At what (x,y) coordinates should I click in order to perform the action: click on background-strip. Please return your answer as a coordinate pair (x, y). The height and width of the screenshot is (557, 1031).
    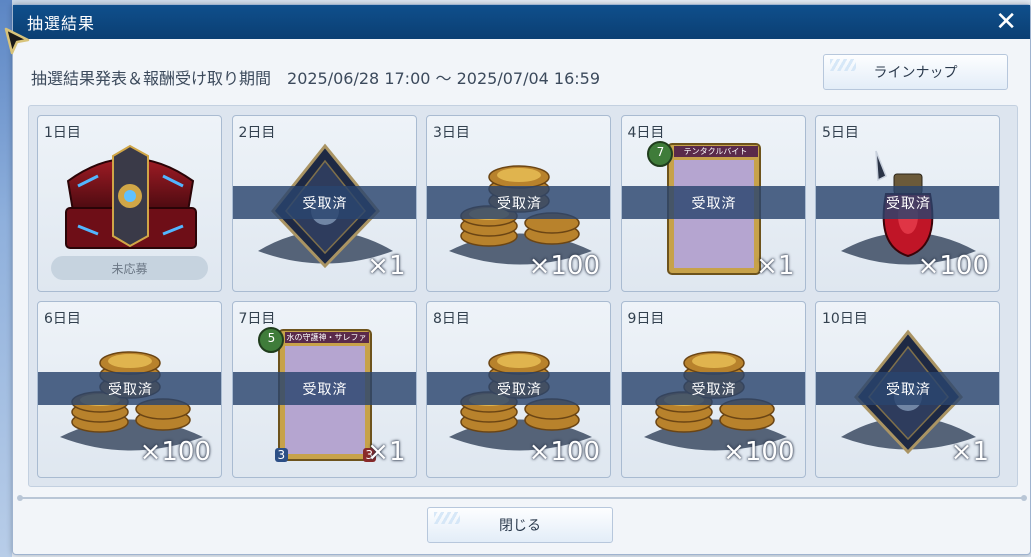
    Looking at the image, I should click on (6, 278).